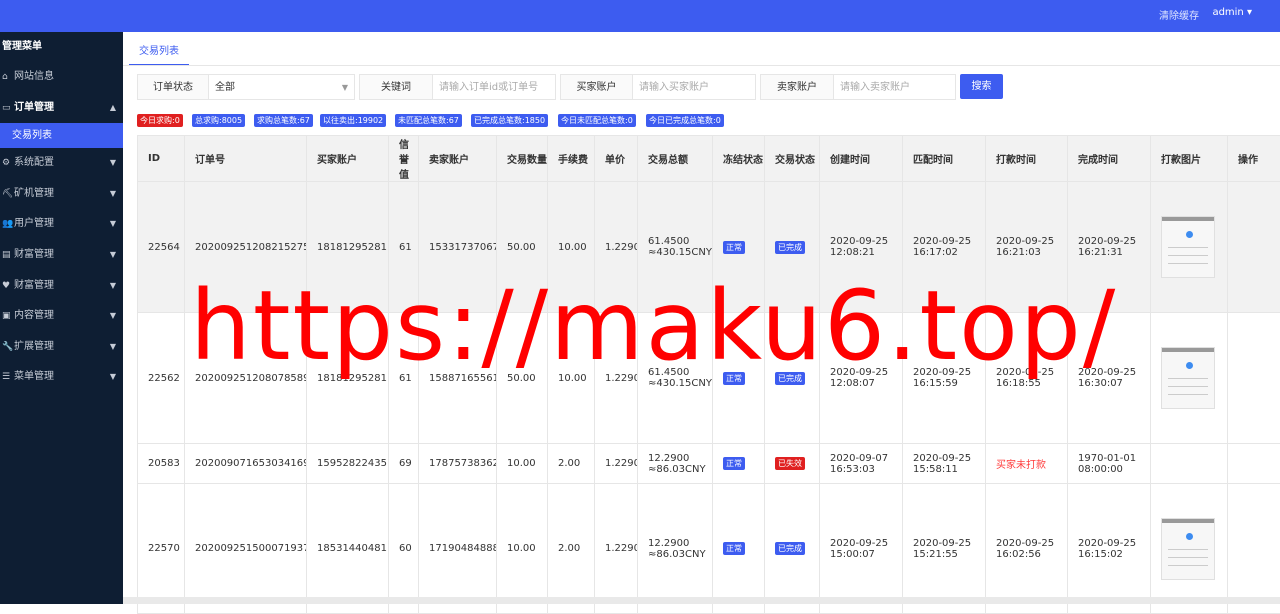 This screenshot has height=614, width=1280. Describe the element at coordinates (792, 464) in the screenshot. I see `status-cell: 已失效` at that location.